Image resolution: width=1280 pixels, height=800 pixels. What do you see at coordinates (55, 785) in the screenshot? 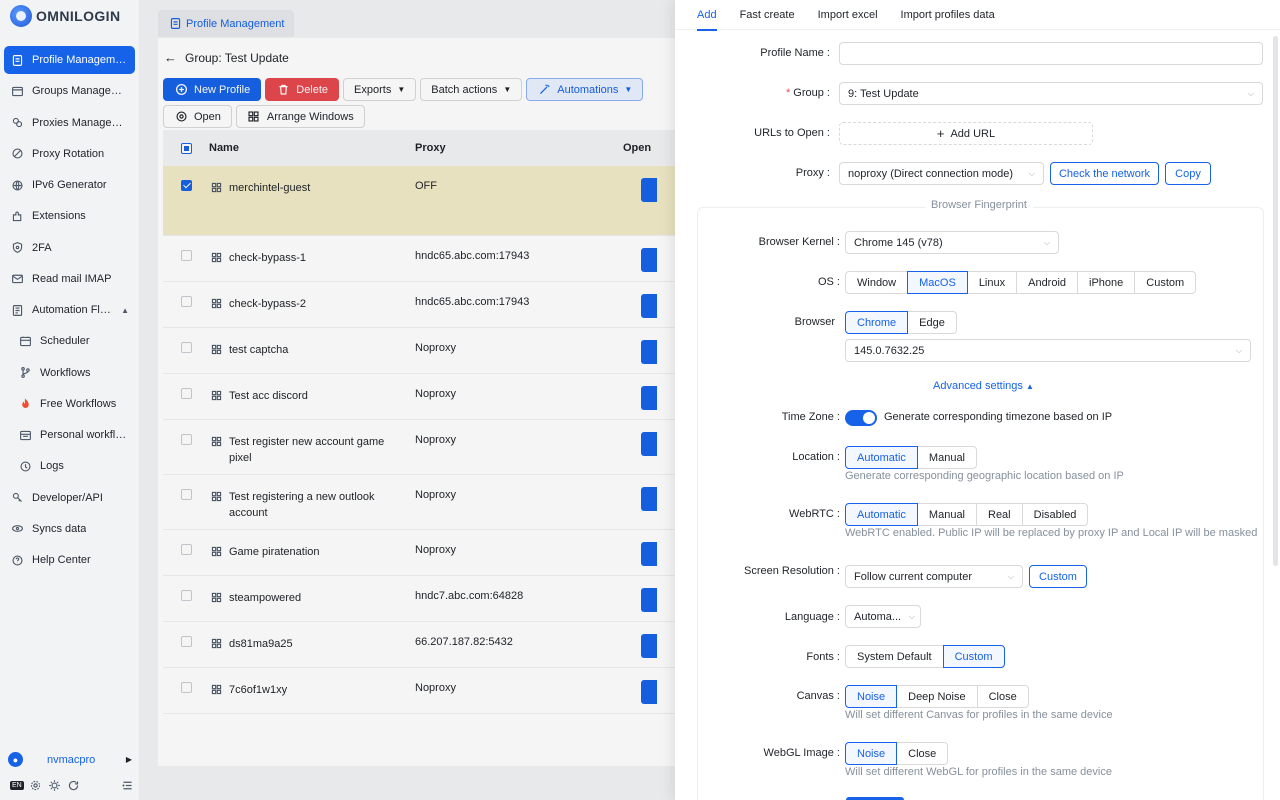
I see `sun-icon` at bounding box center [55, 785].